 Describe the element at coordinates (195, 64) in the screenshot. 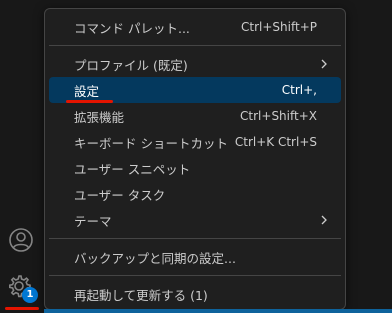

I see `menu-item-profiles: プロファイル (既定)` at that location.